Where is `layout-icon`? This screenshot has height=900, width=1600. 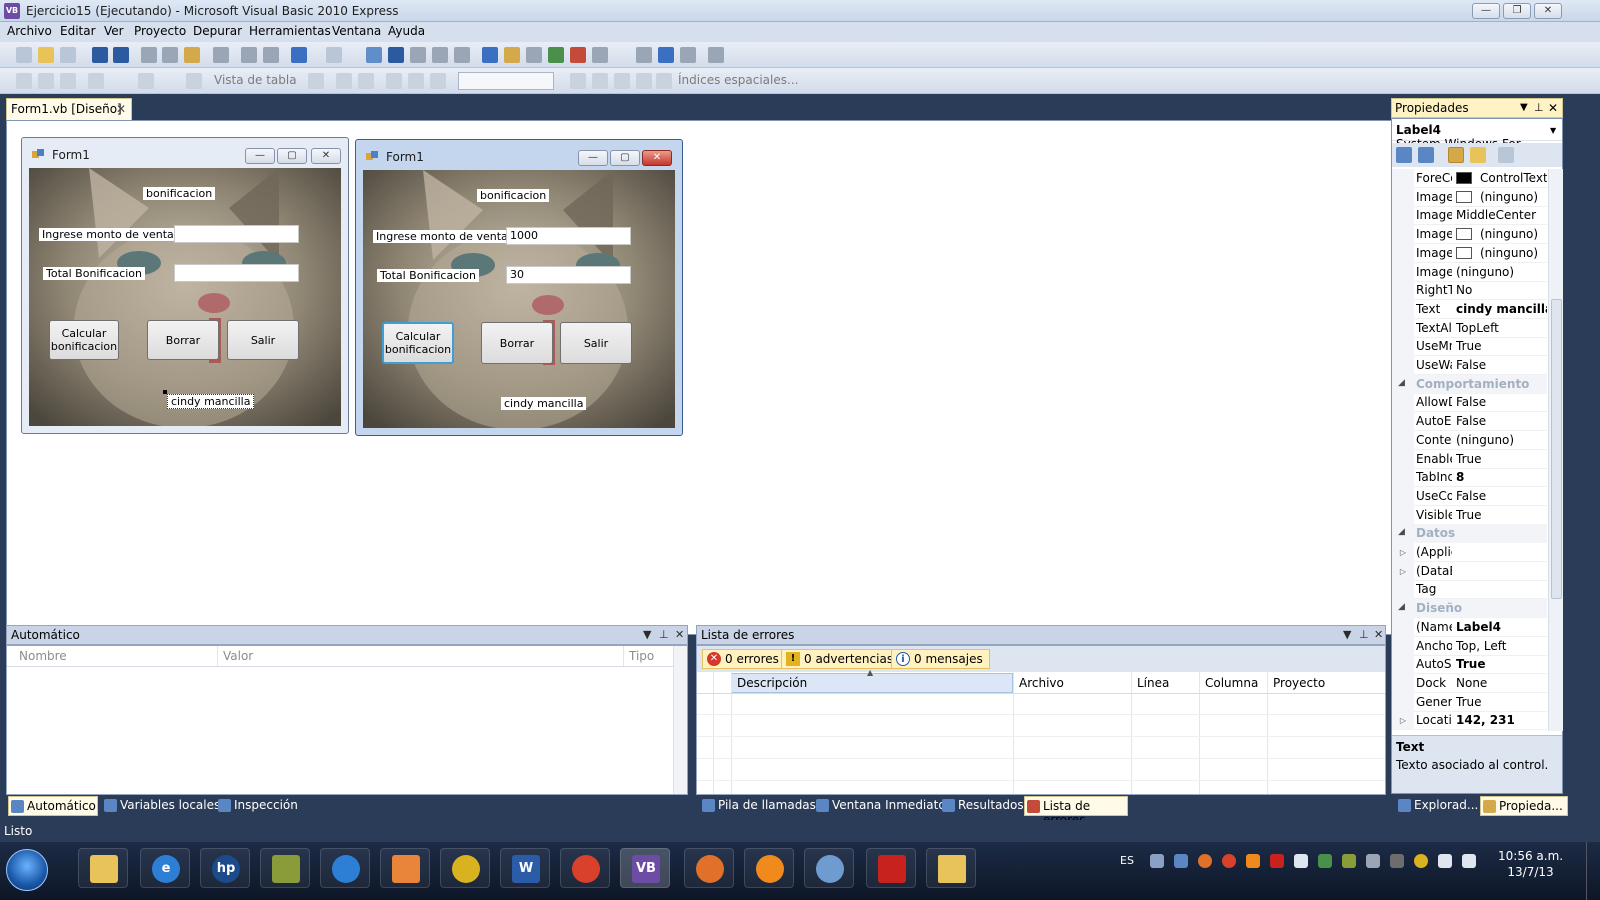
layout-icon is located at coordinates (394, 81).